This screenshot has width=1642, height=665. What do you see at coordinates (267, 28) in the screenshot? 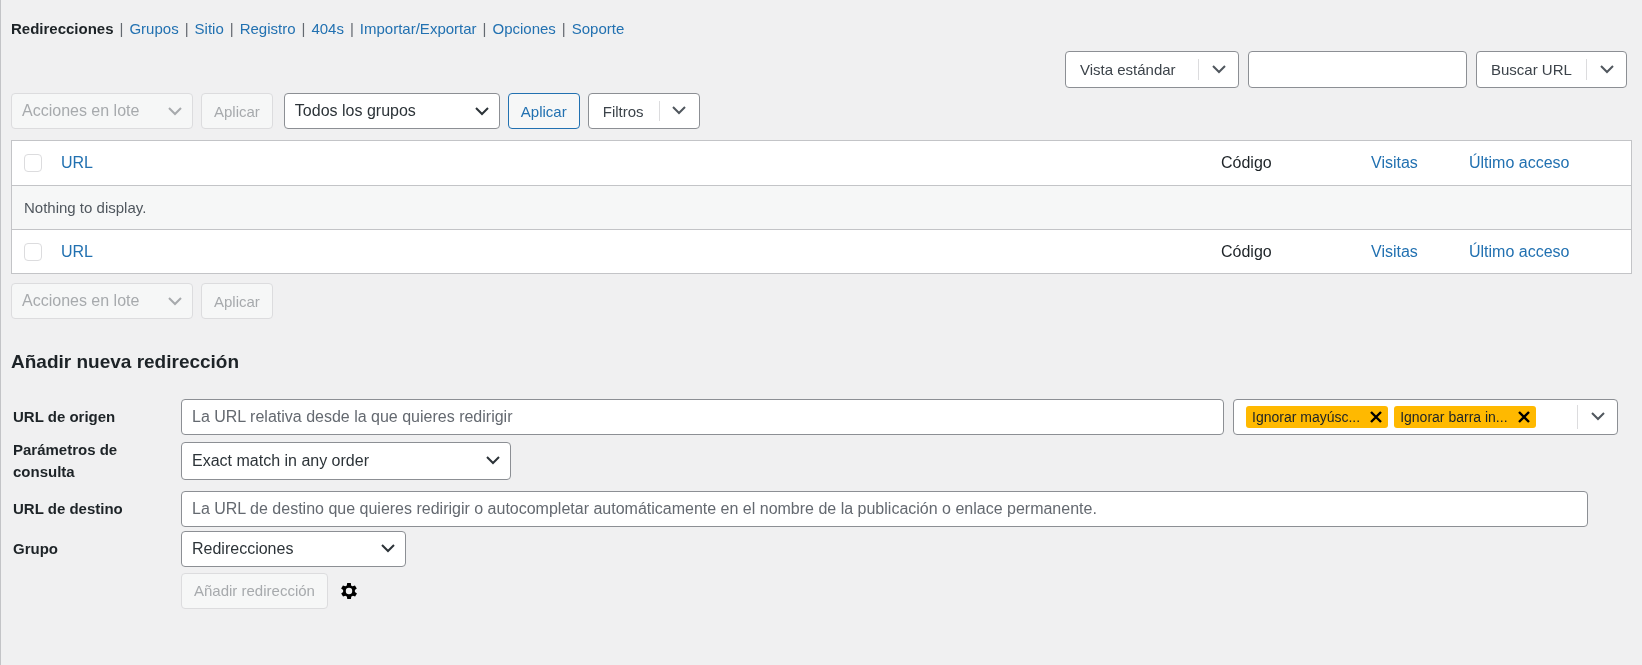
I see `nav-link: Registro` at bounding box center [267, 28].